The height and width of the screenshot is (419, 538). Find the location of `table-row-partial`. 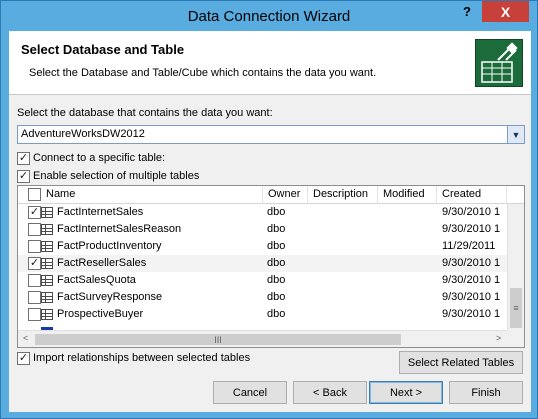

table-row-partial is located at coordinates (262, 326).